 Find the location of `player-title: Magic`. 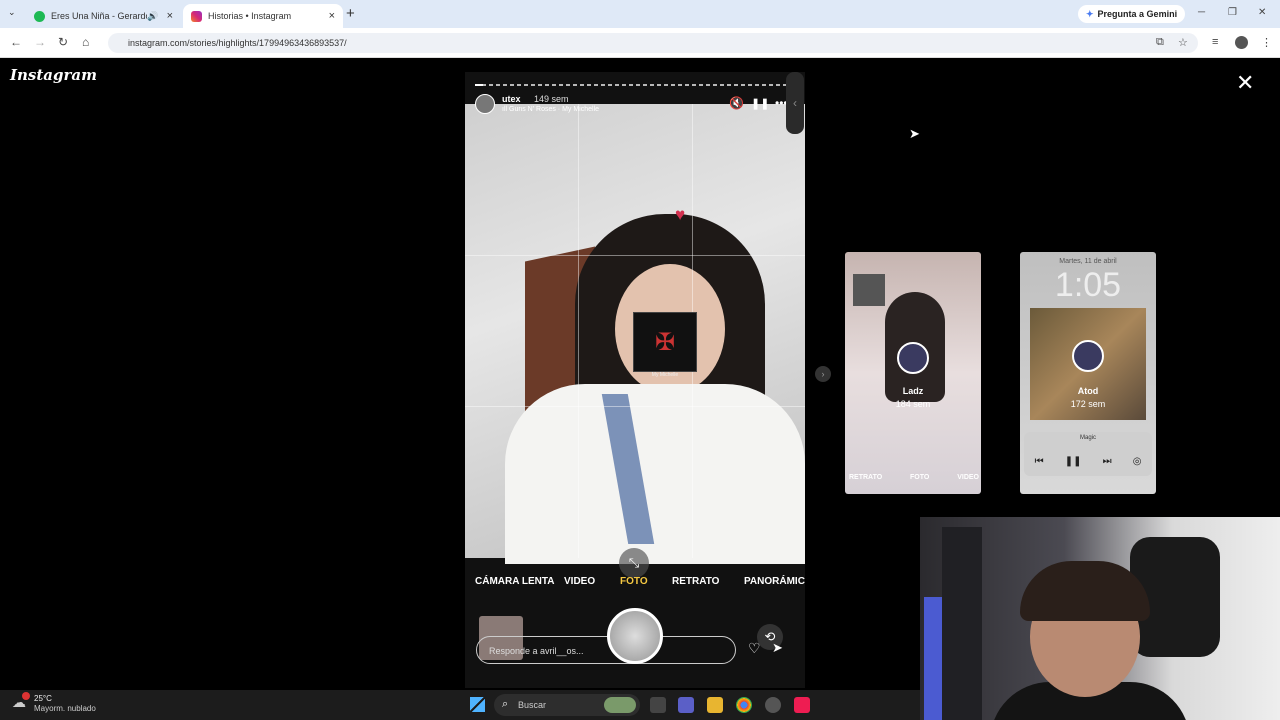

player-title: Magic is located at coordinates (1087, 438).